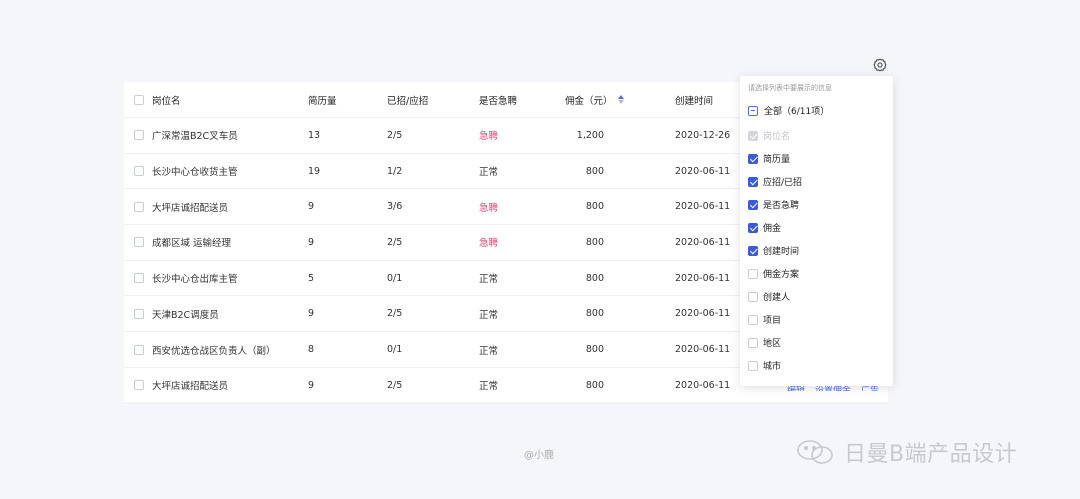  I want to click on cell-fee: 1,200, so click(590, 135).